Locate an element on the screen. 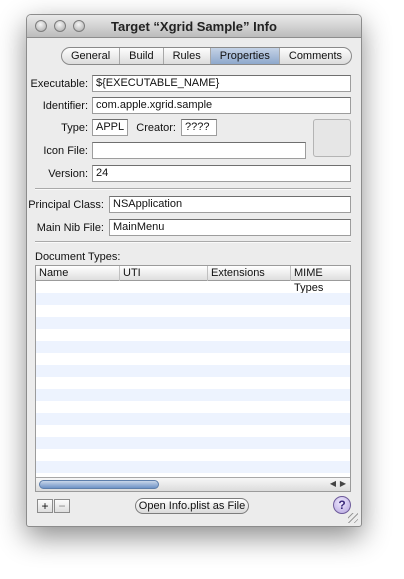 The height and width of the screenshot is (579, 404). icon-file-field is located at coordinates (199, 150).